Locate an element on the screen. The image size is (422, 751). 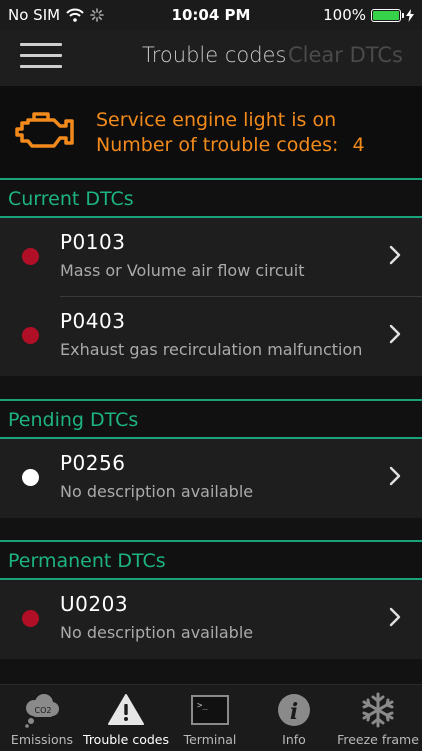
snowflake-icon is located at coordinates (378, 710).